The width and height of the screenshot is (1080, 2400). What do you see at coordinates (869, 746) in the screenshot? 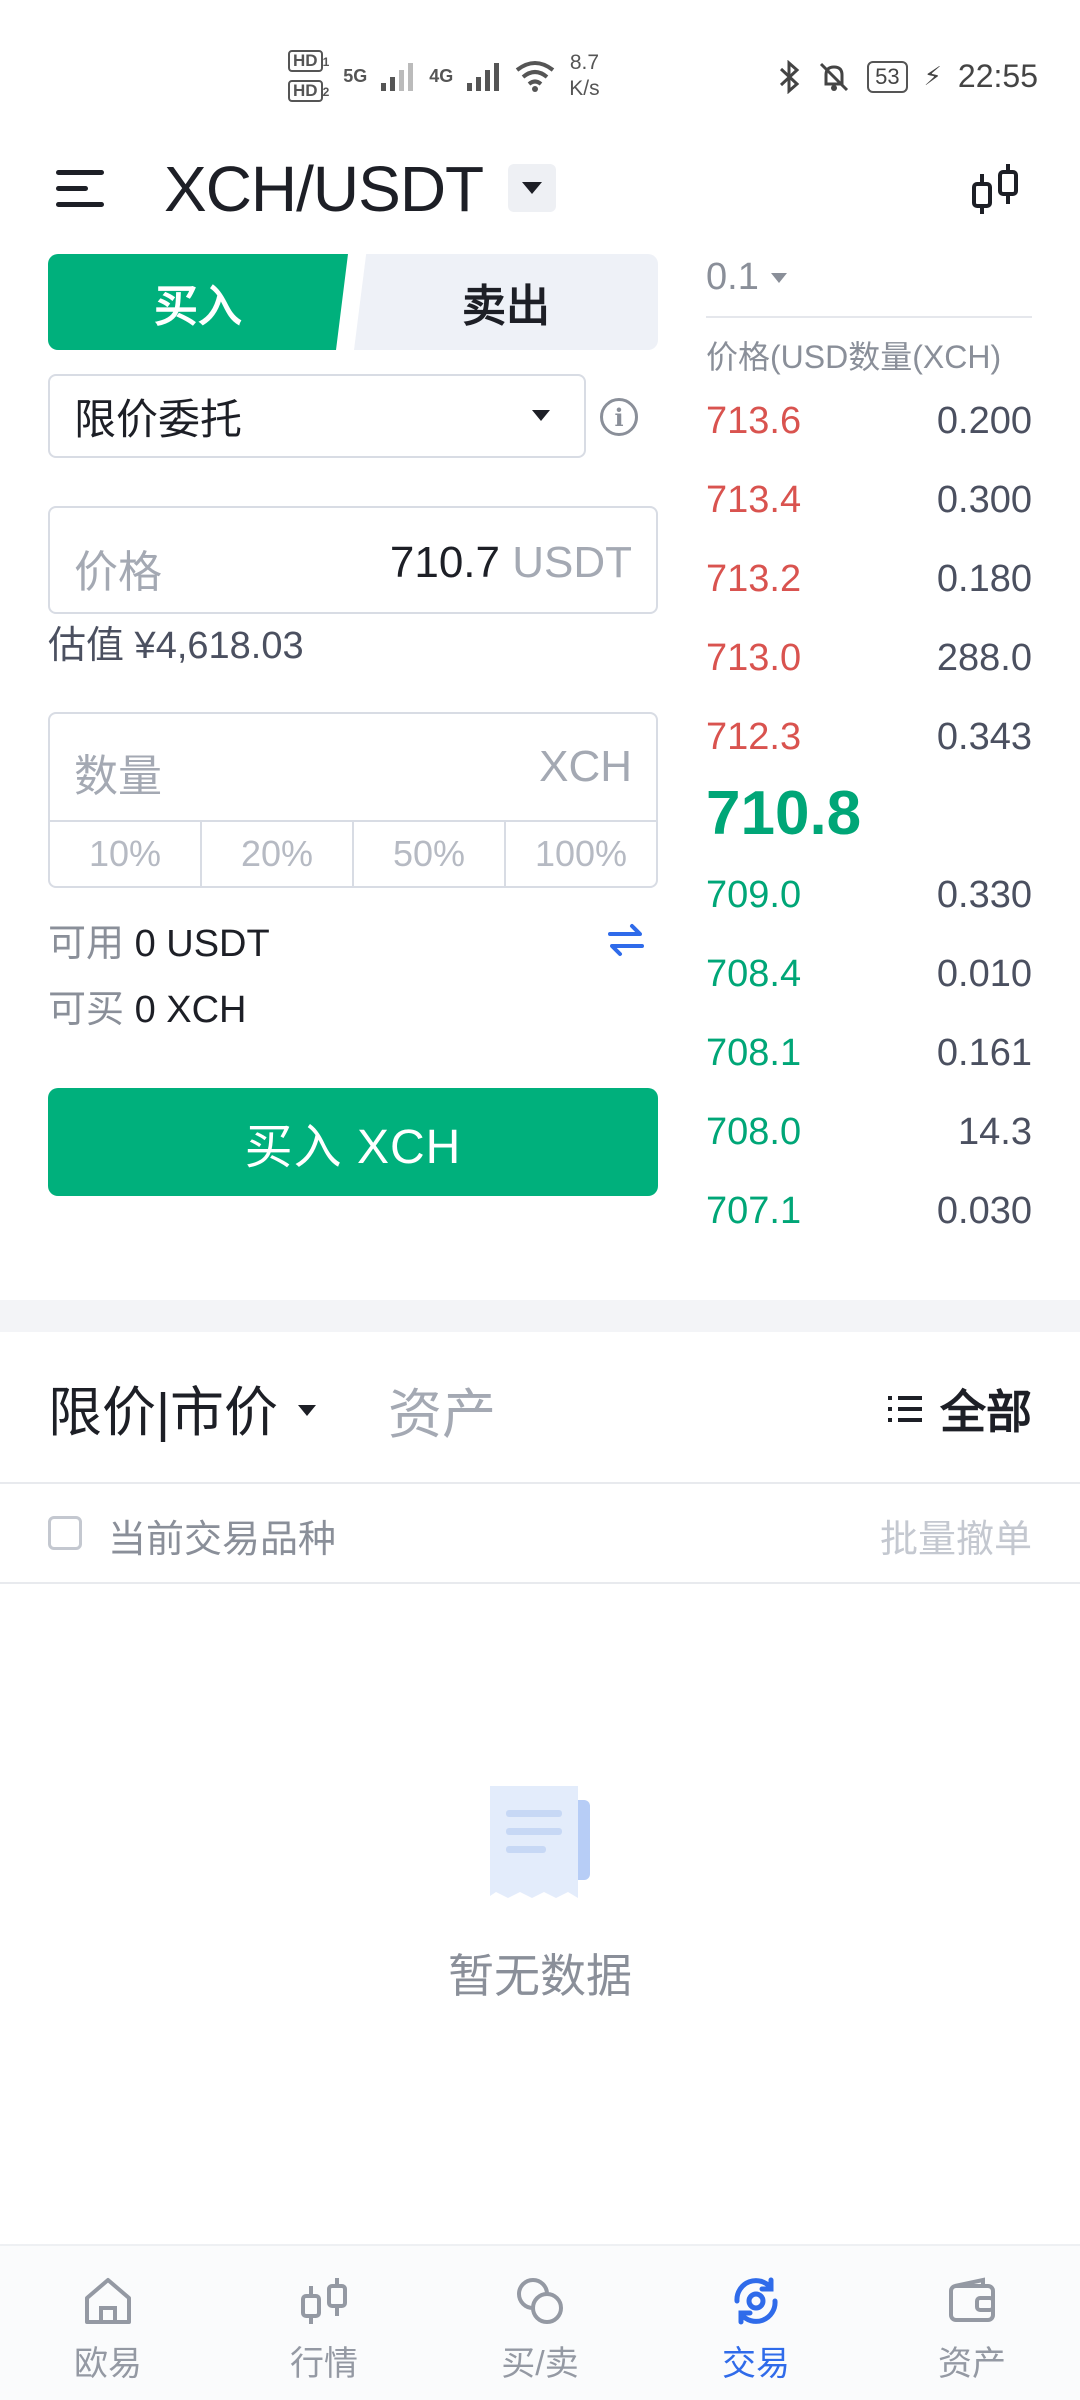
I see `ask-row: 712.3 0.343` at bounding box center [869, 746].